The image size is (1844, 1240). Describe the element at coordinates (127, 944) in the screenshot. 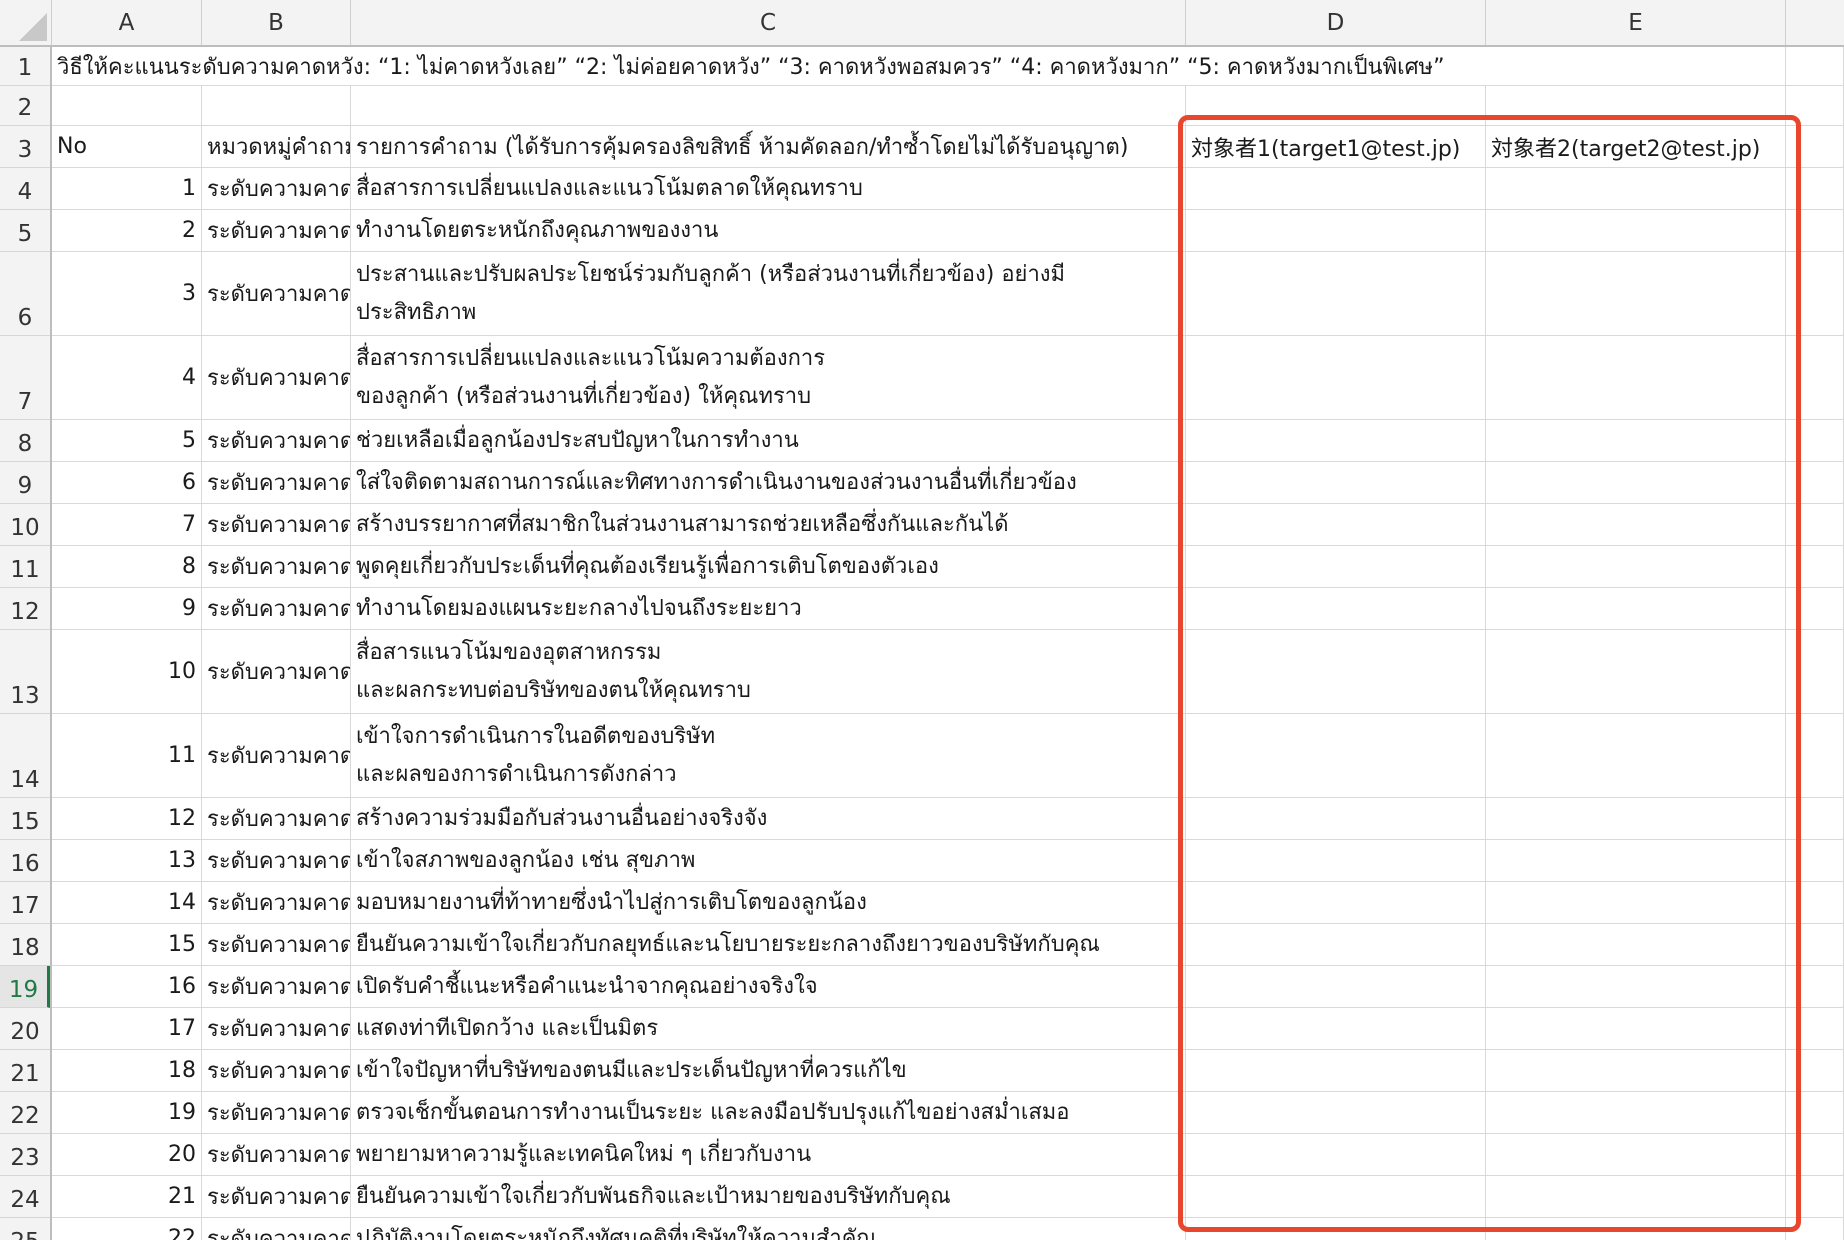

I see `question-number-cell: 15` at that location.